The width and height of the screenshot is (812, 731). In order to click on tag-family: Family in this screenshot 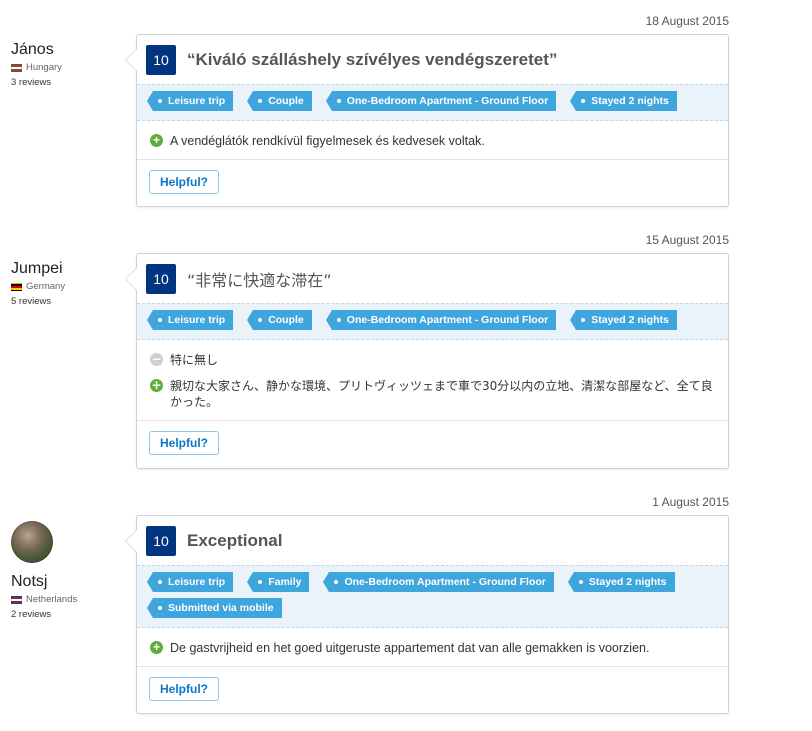, I will do `click(278, 582)`.